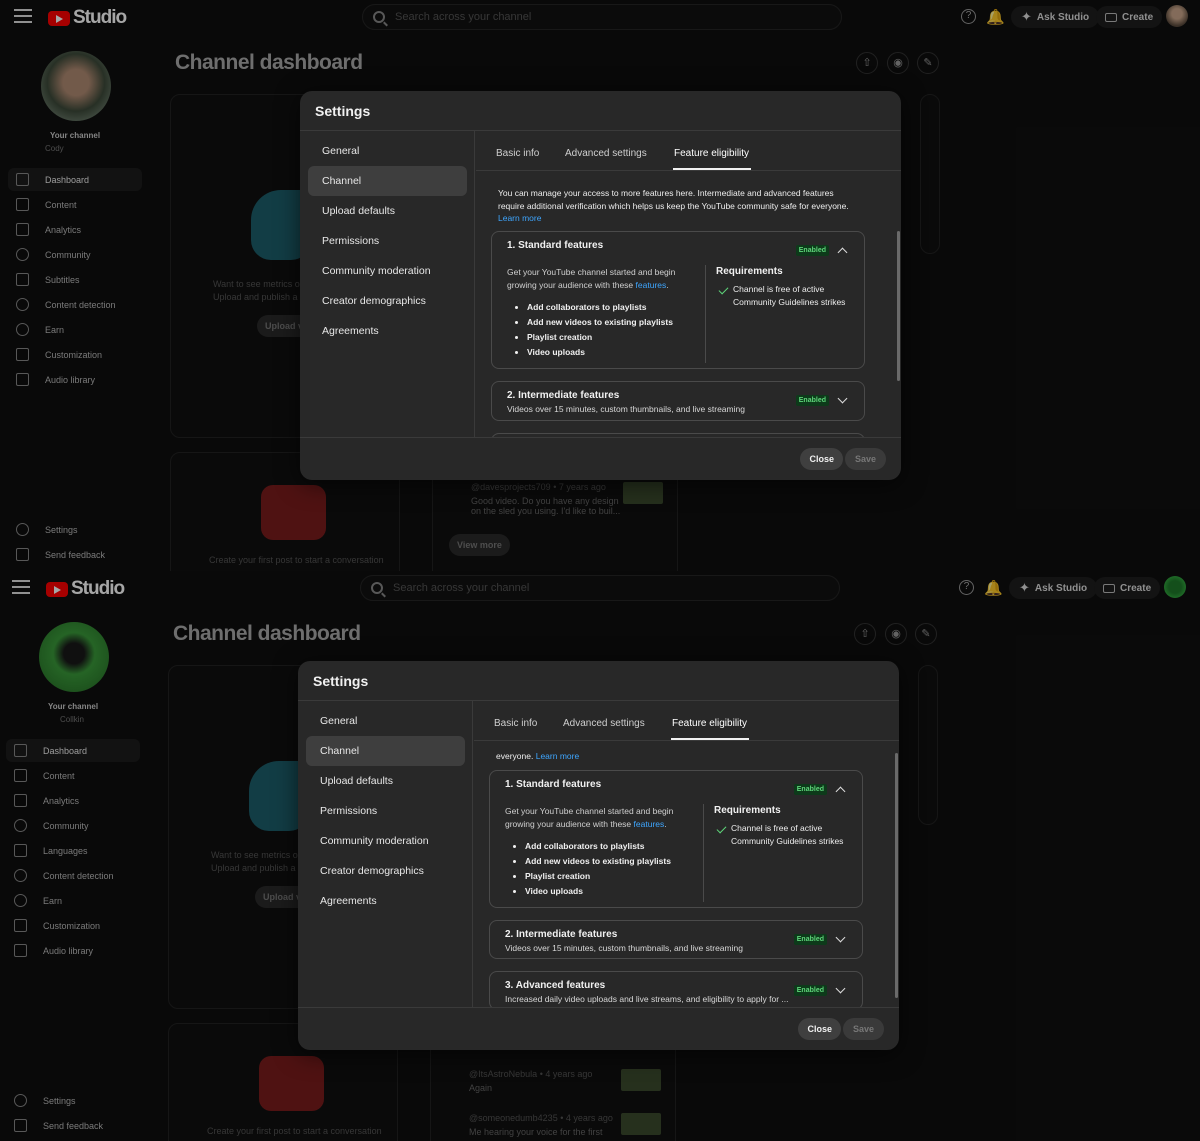 The image size is (1200, 1141). I want to click on intro-text: everyone. Learn more, so click(538, 756).